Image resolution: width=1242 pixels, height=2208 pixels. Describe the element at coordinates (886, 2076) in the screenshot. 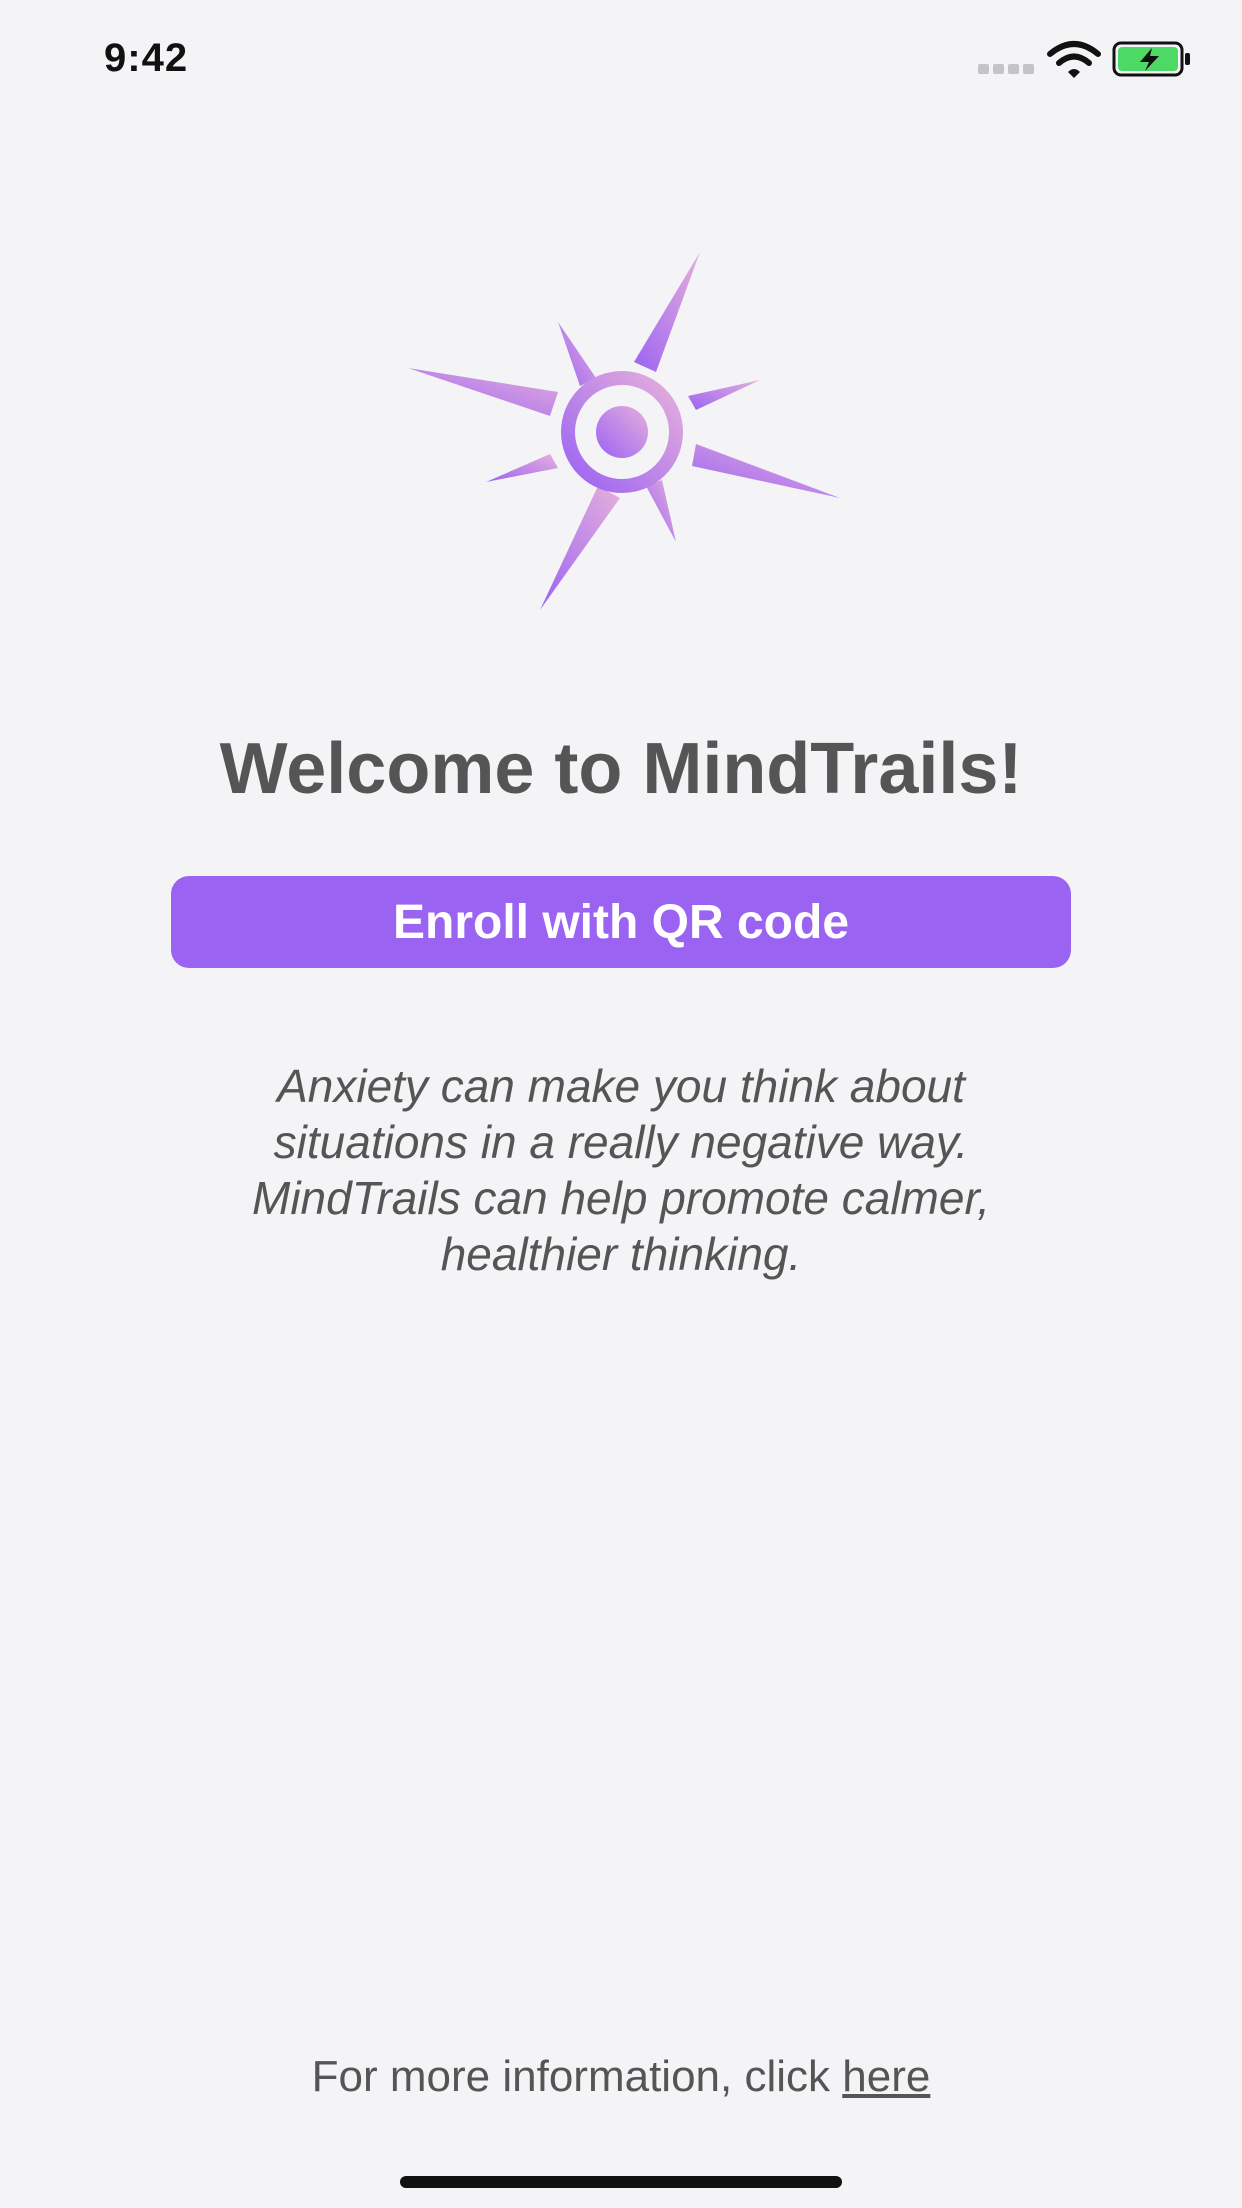

I see `more-info-link: here` at that location.